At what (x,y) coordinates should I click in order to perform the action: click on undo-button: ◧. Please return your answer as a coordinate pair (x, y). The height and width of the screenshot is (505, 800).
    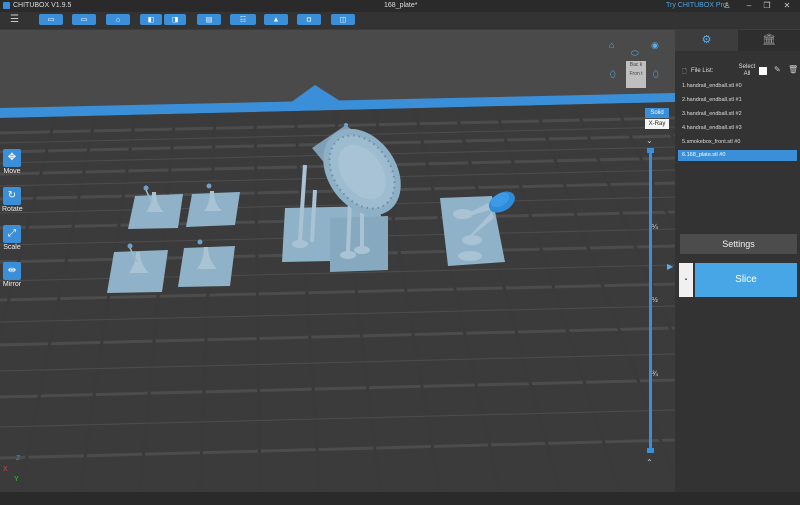
    Looking at the image, I should click on (151, 19).